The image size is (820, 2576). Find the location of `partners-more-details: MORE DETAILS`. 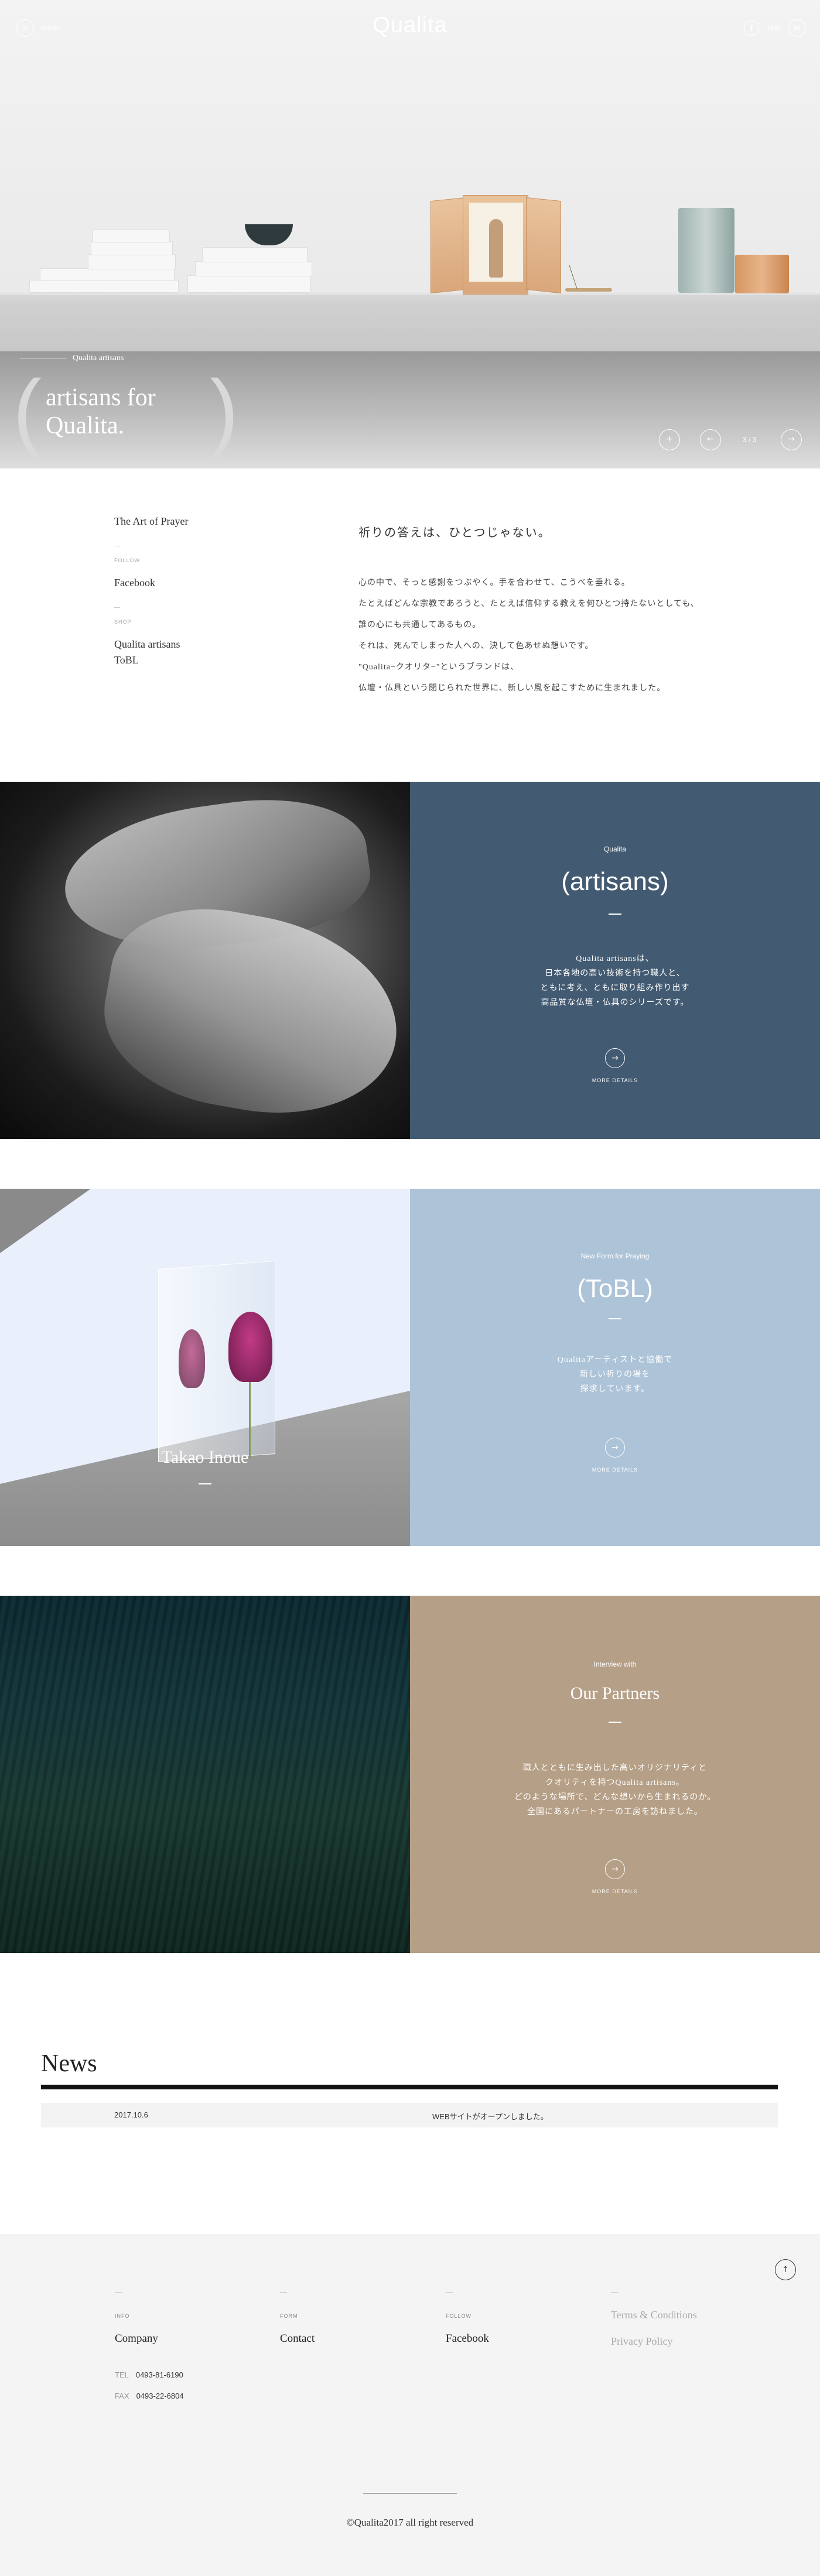

partners-more-details: MORE DETAILS is located at coordinates (615, 1891).